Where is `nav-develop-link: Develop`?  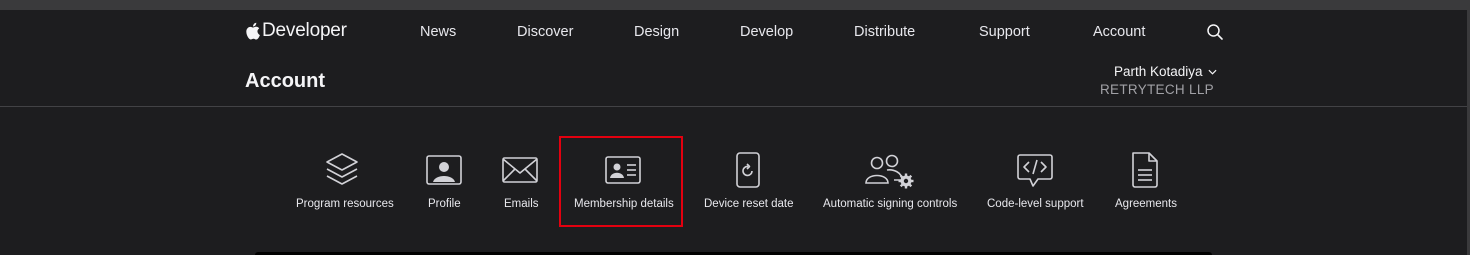 nav-develop-link: Develop is located at coordinates (766, 32).